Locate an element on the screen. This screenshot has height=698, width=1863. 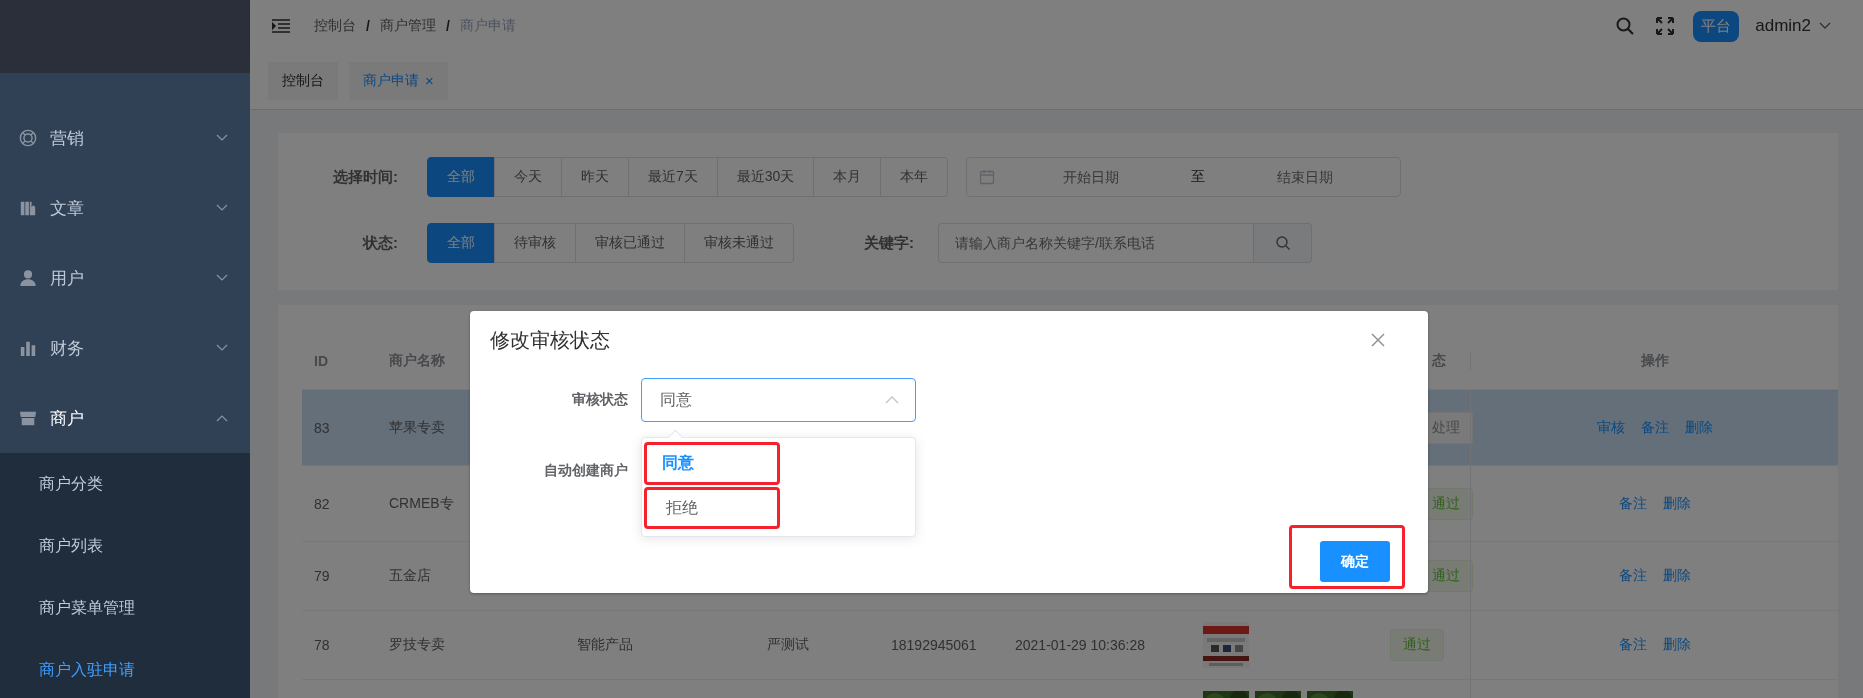
table-cell: 苹果专卖 is located at coordinates (417, 427).